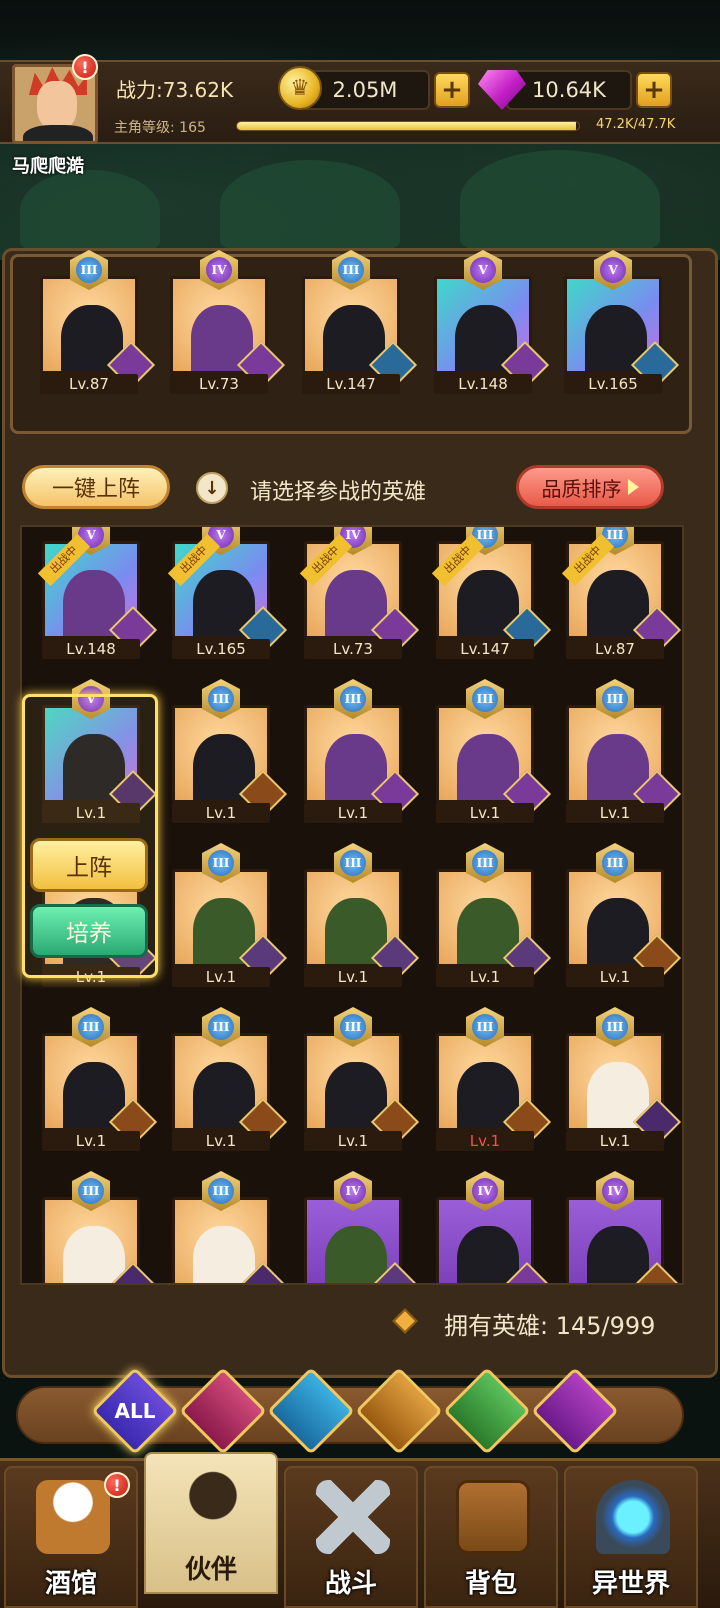 This screenshot has width=720, height=1608. I want to click on xp-progress-bar, so click(408, 126).